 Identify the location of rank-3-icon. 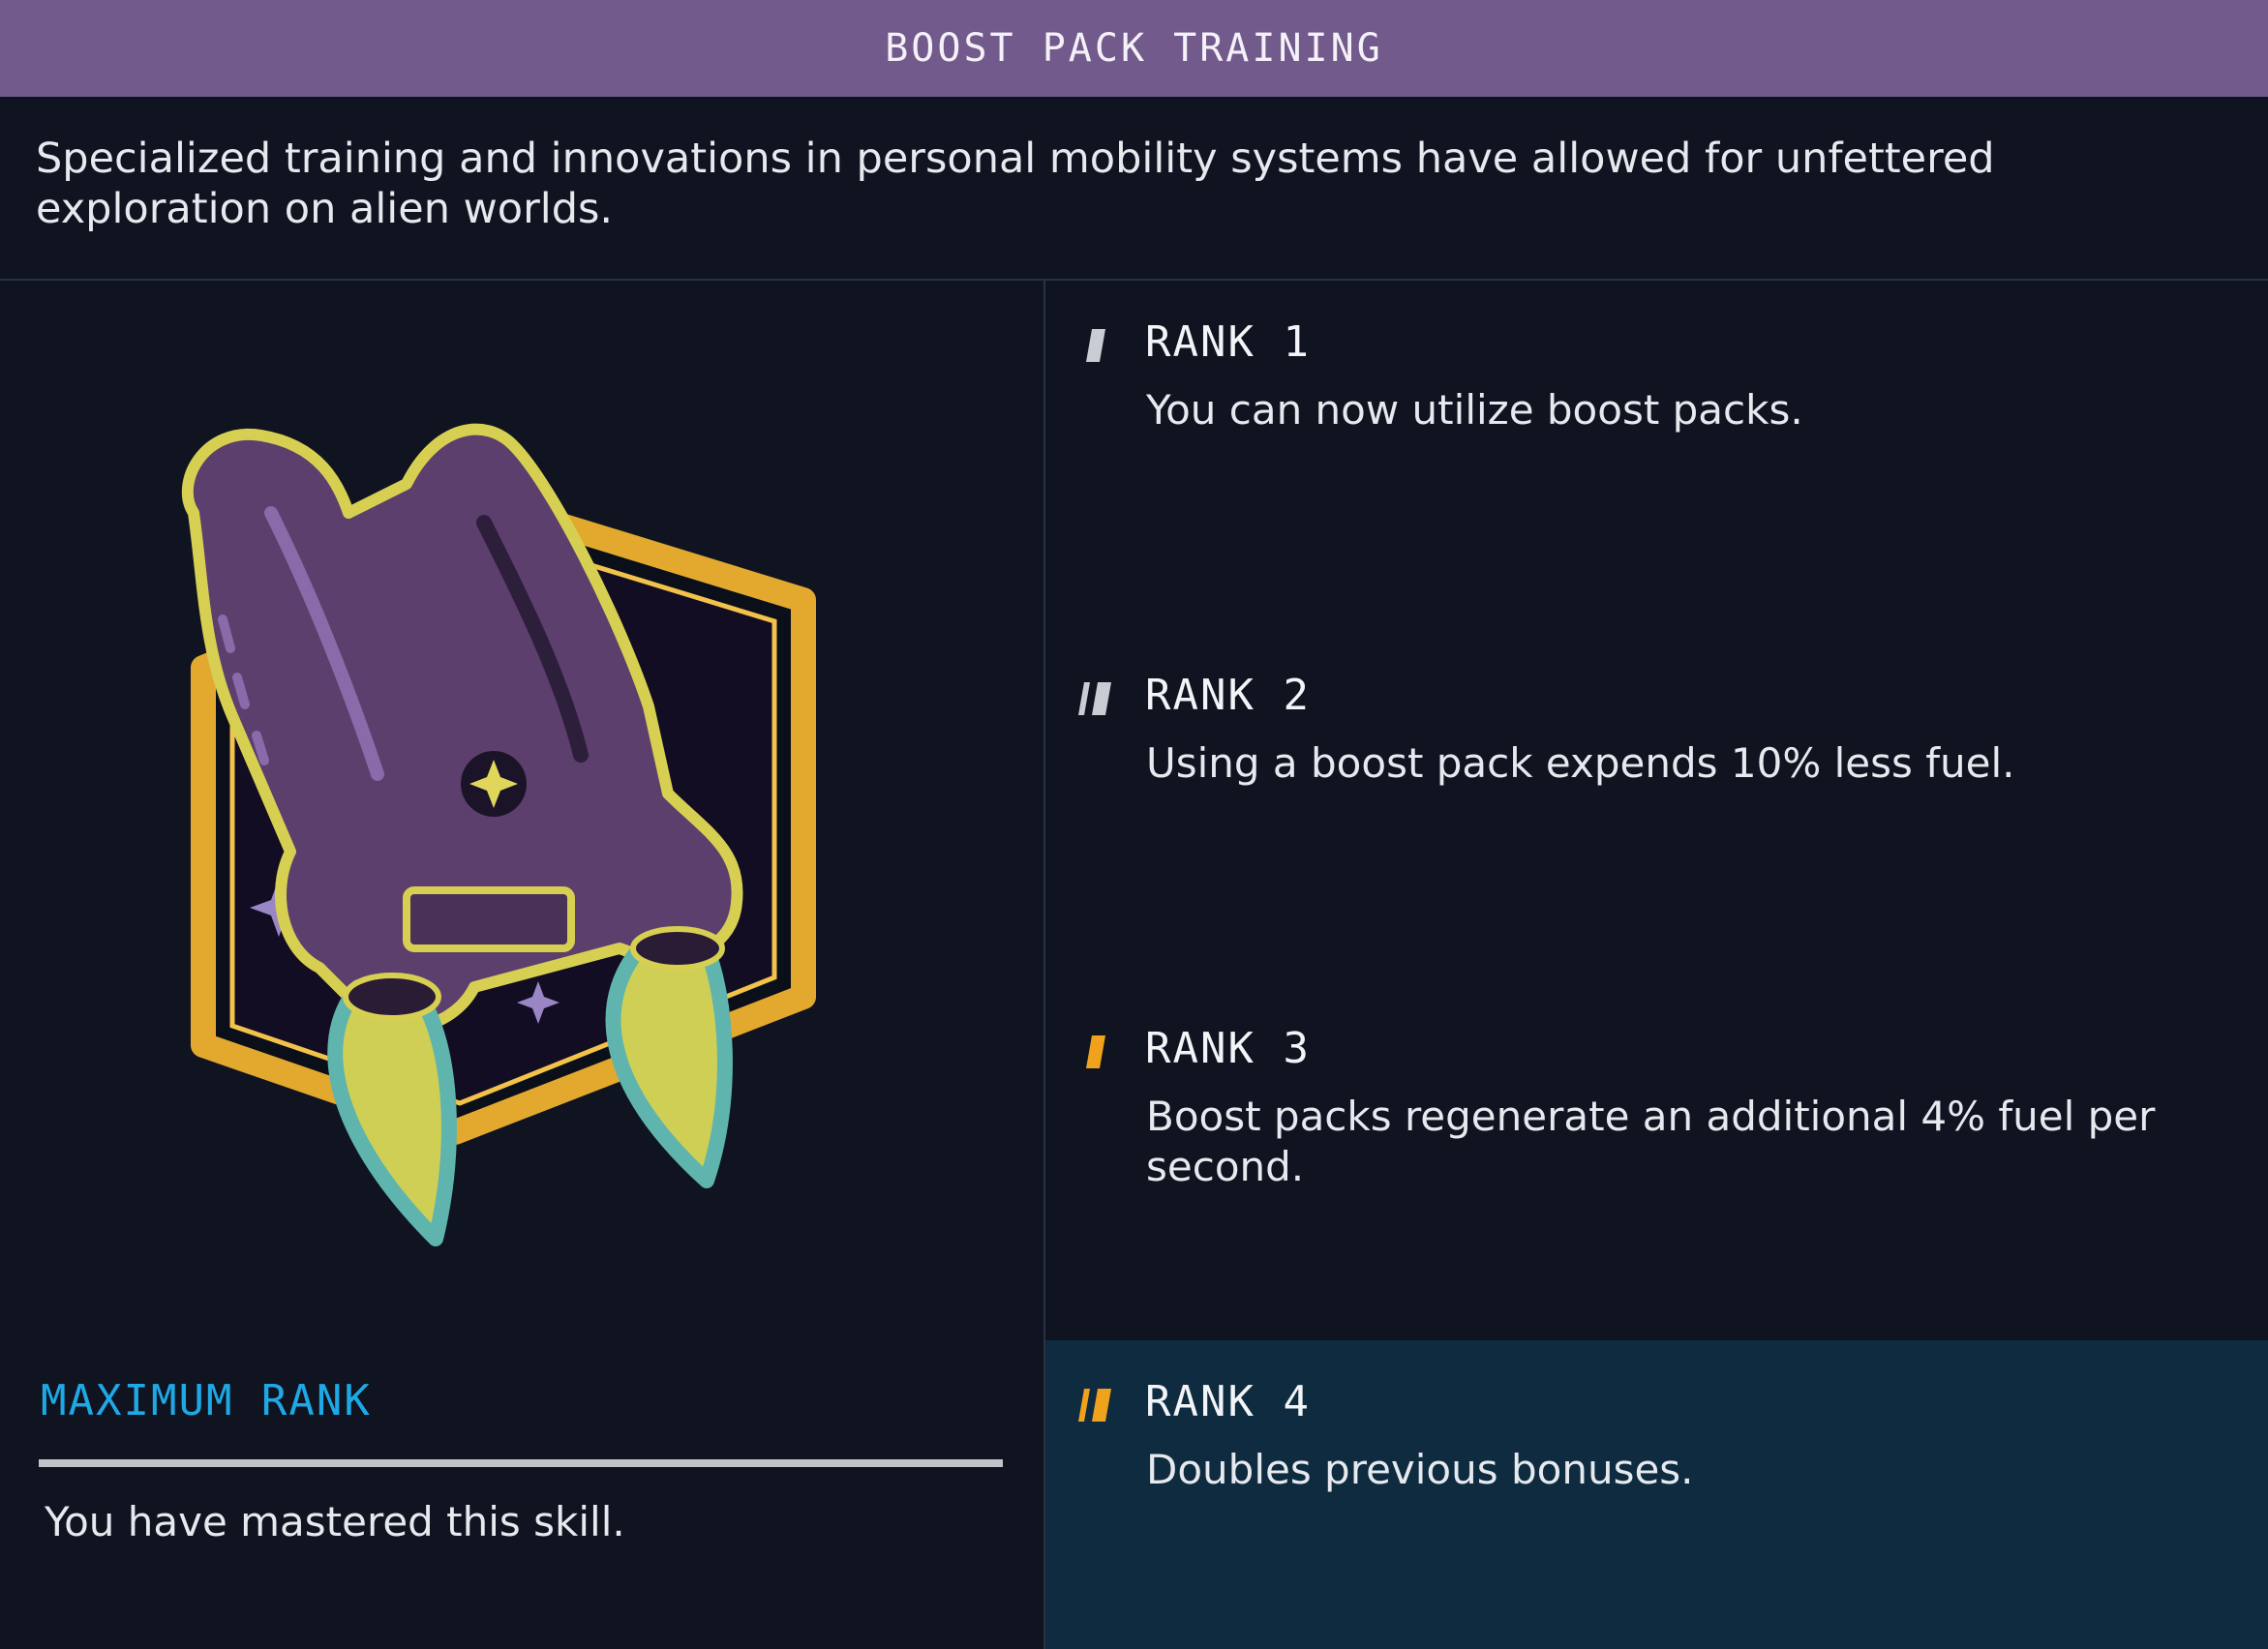
(1095, 1051).